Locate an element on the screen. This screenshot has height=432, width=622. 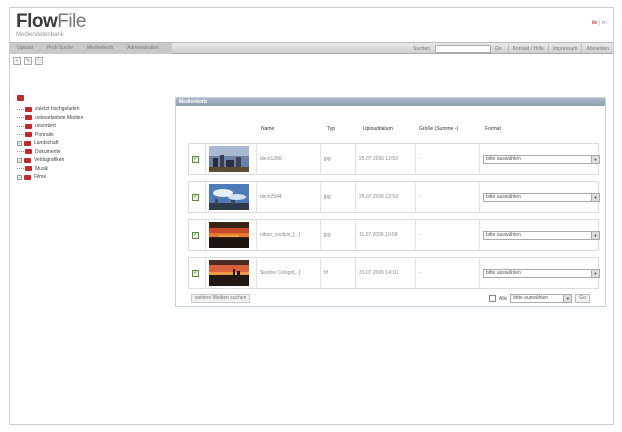
view-icon: □ is located at coordinates (39, 61).